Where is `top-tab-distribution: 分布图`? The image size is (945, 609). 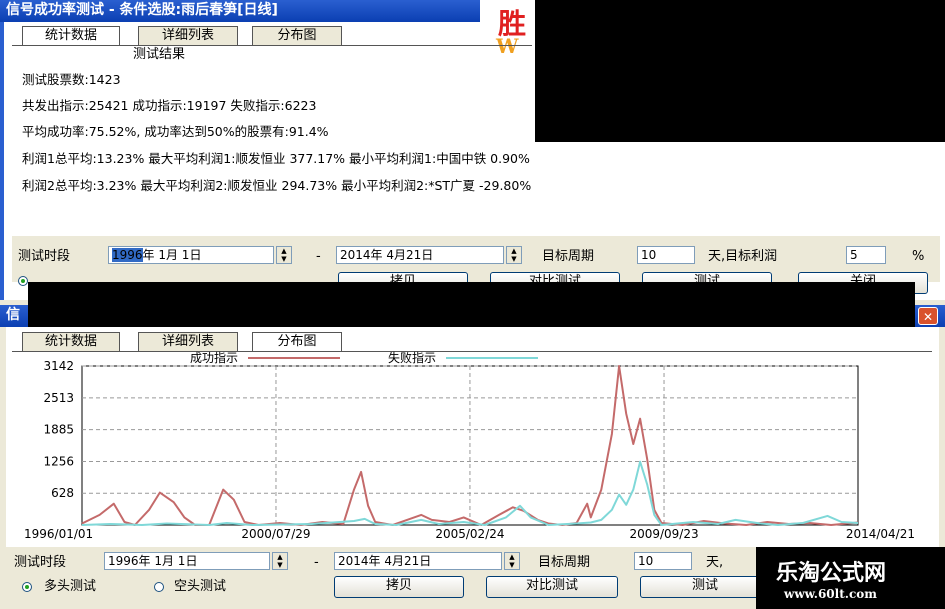
top-tab-distribution: 分布图 is located at coordinates (297, 35).